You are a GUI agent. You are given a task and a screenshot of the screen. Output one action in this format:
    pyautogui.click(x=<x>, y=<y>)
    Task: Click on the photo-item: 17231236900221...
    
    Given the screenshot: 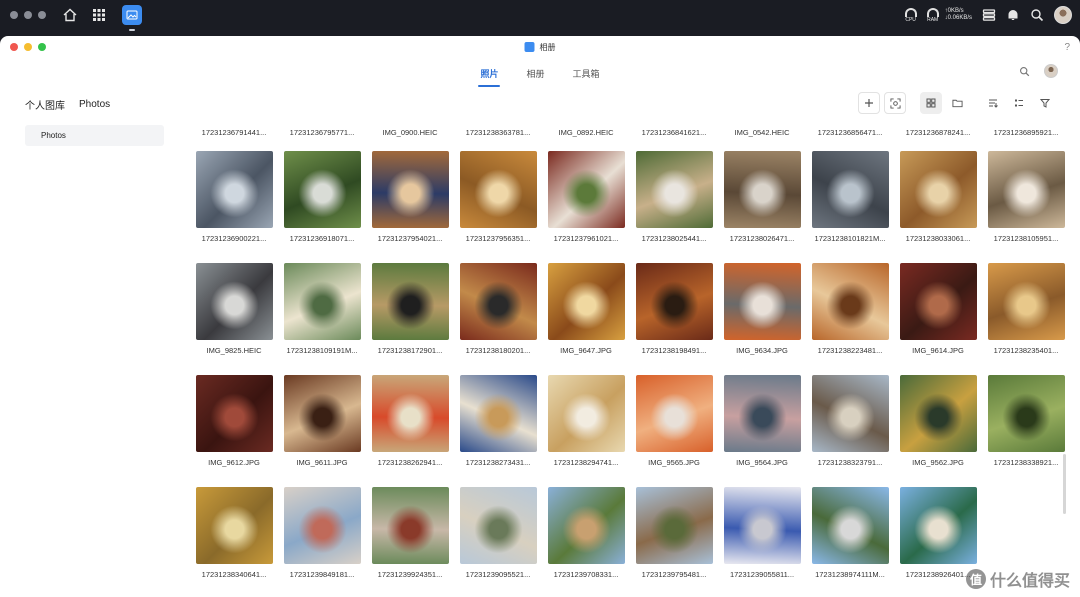 What is the action you would take?
    pyautogui.click(x=234, y=197)
    